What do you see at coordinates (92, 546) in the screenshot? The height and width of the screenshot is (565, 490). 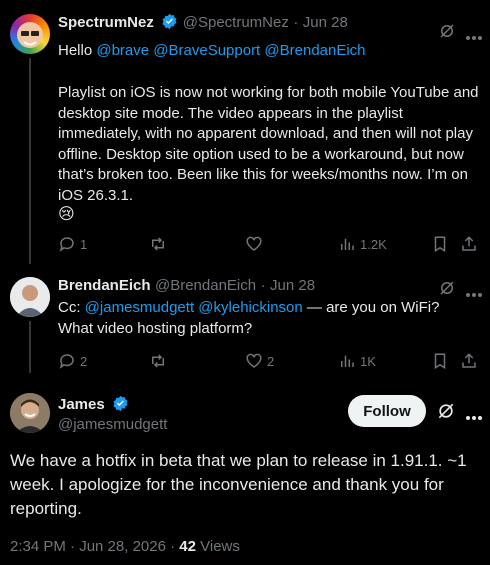 I see `main-timestamp: 2:34 PM · Jun 28, 2026 ·` at bounding box center [92, 546].